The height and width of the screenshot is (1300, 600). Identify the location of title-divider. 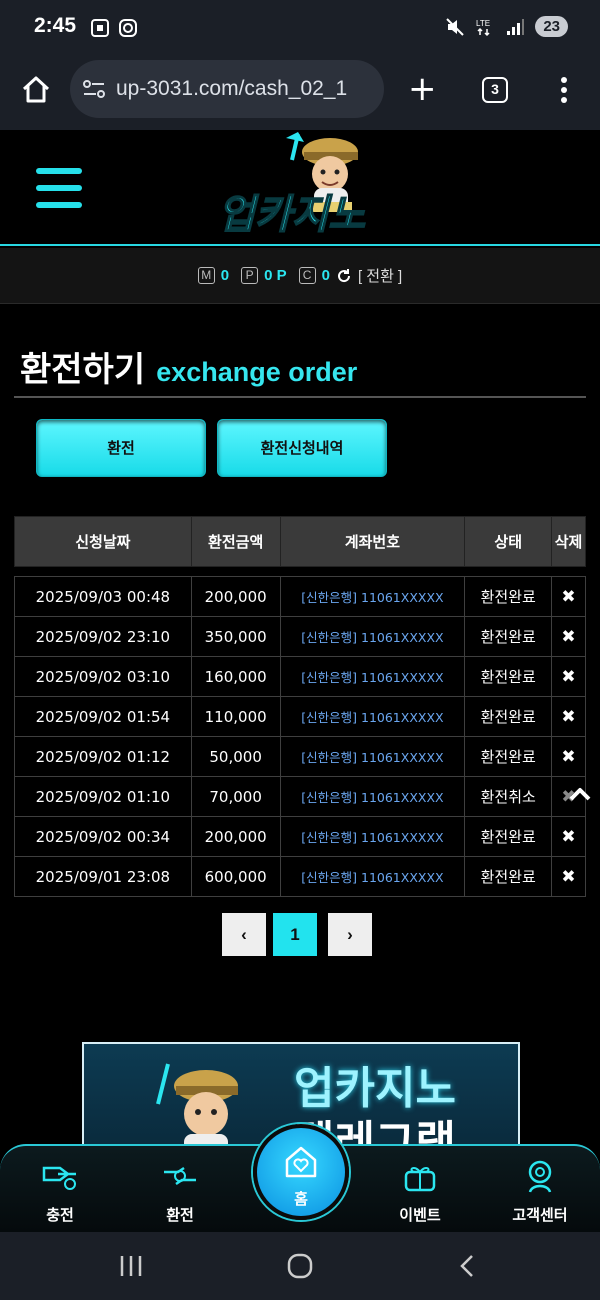
(300, 397).